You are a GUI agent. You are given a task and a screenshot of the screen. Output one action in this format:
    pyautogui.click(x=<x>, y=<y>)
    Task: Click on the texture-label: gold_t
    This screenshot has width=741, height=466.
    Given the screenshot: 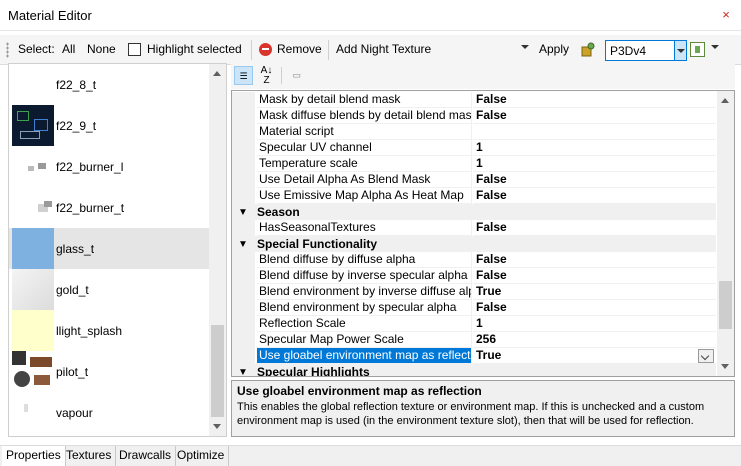 What is the action you would take?
    pyautogui.click(x=72, y=290)
    